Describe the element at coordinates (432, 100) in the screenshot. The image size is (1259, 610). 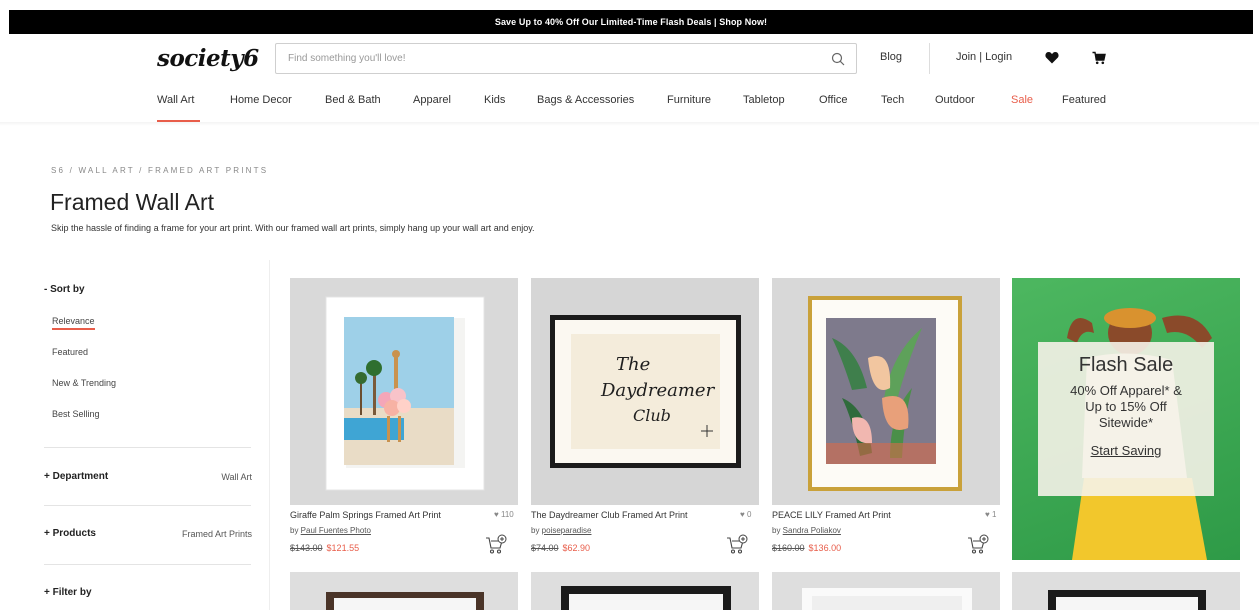
I see `nav-item-apparel: Apparel` at that location.